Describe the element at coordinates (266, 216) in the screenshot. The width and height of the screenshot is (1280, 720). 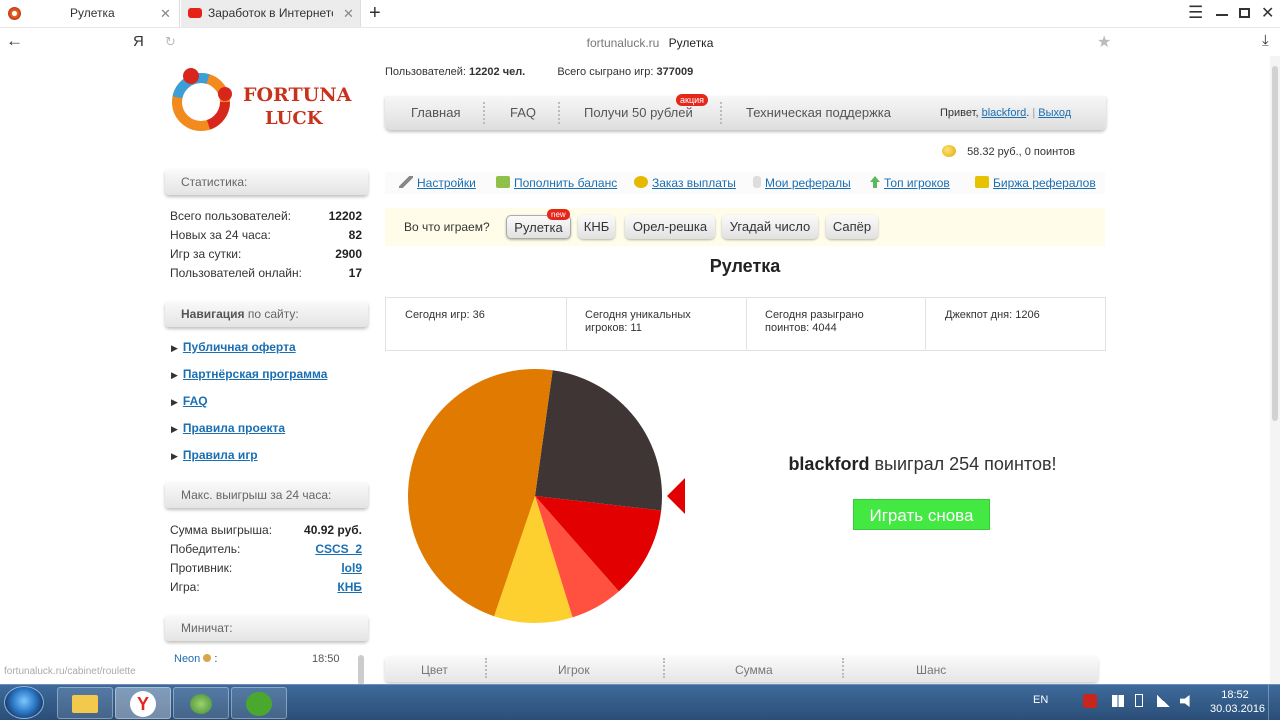
I see `stat-row: Всего пользователей: 12202` at that location.